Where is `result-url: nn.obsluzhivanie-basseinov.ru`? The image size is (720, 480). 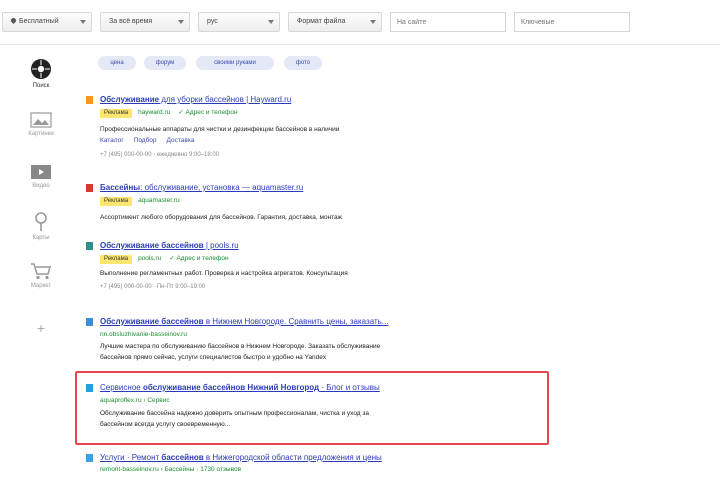 result-url: nn.obsluzhivanie-basseinov.ru is located at coordinates (143, 334).